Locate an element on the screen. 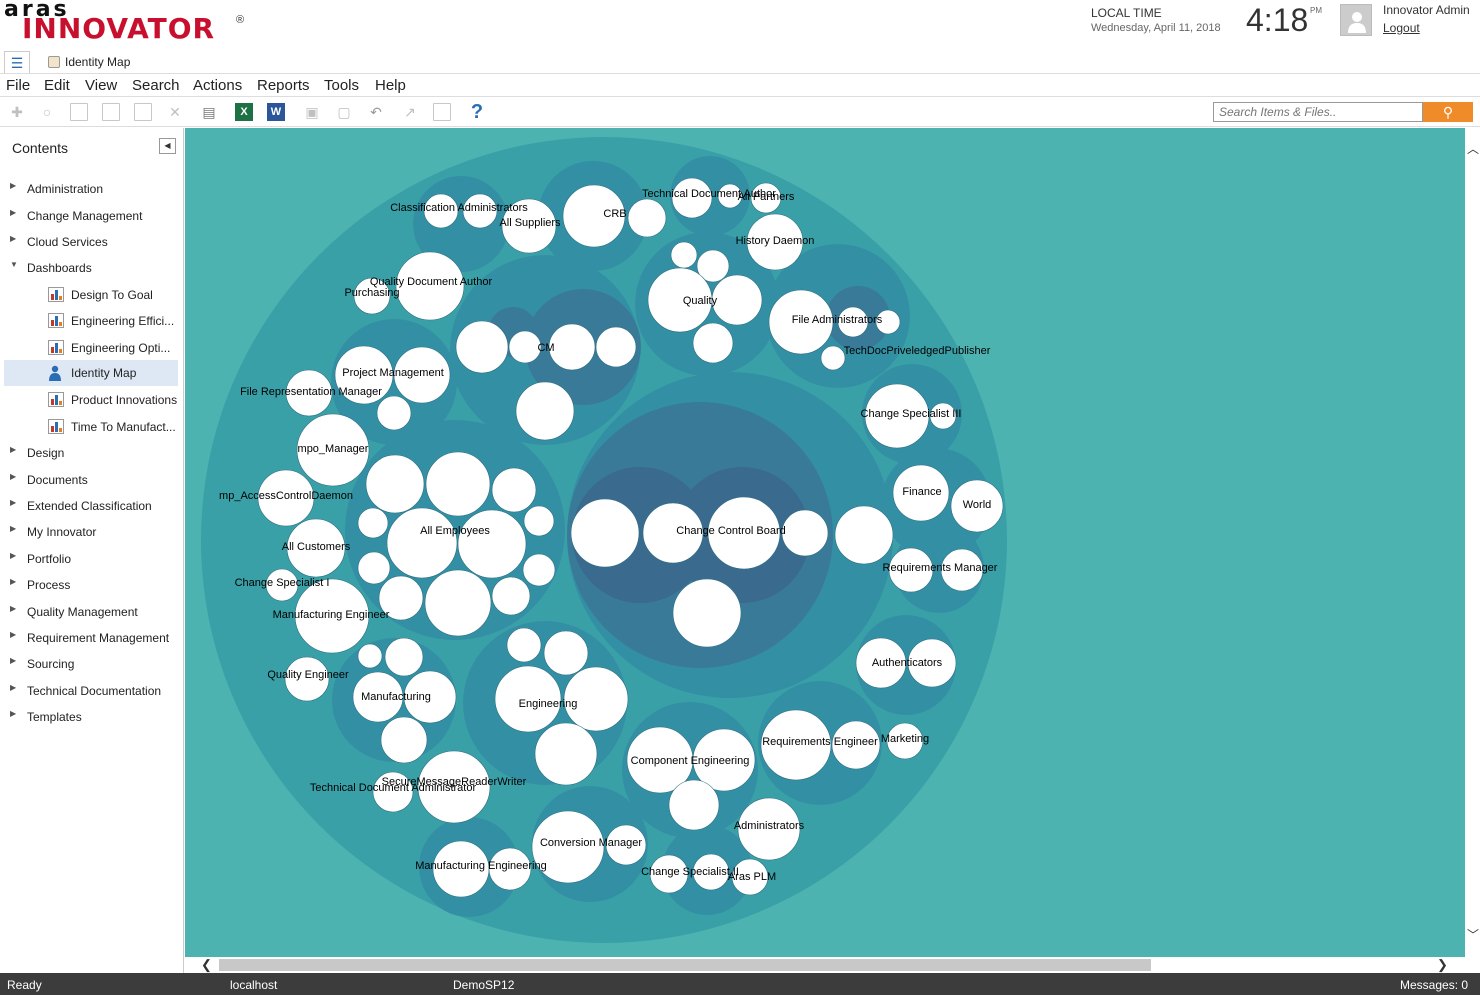 This screenshot has width=1480, height=995. identity-label: Classification Administrators is located at coordinates (459, 208).